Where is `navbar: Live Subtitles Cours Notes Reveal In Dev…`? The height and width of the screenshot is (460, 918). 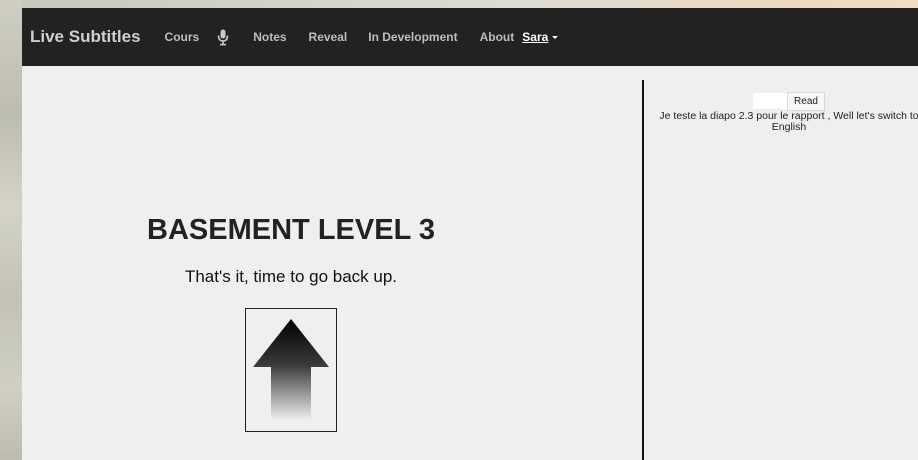 navbar: Live Subtitles Cours Notes Reveal In Dev… is located at coordinates (470, 37).